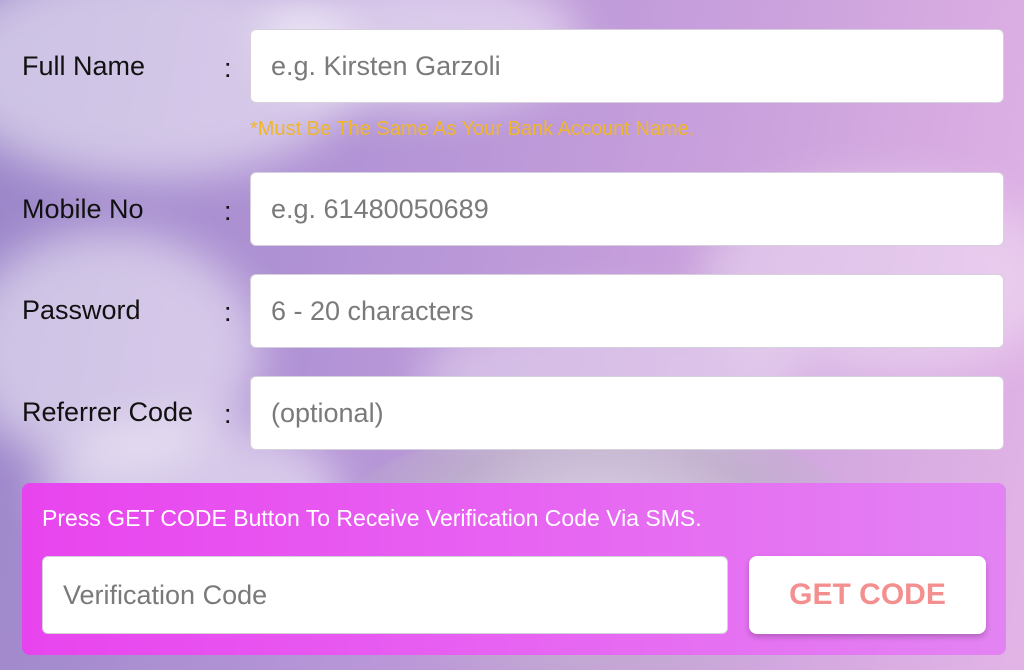  What do you see at coordinates (83, 209) in the screenshot?
I see `mobile-label: Mobile No` at bounding box center [83, 209].